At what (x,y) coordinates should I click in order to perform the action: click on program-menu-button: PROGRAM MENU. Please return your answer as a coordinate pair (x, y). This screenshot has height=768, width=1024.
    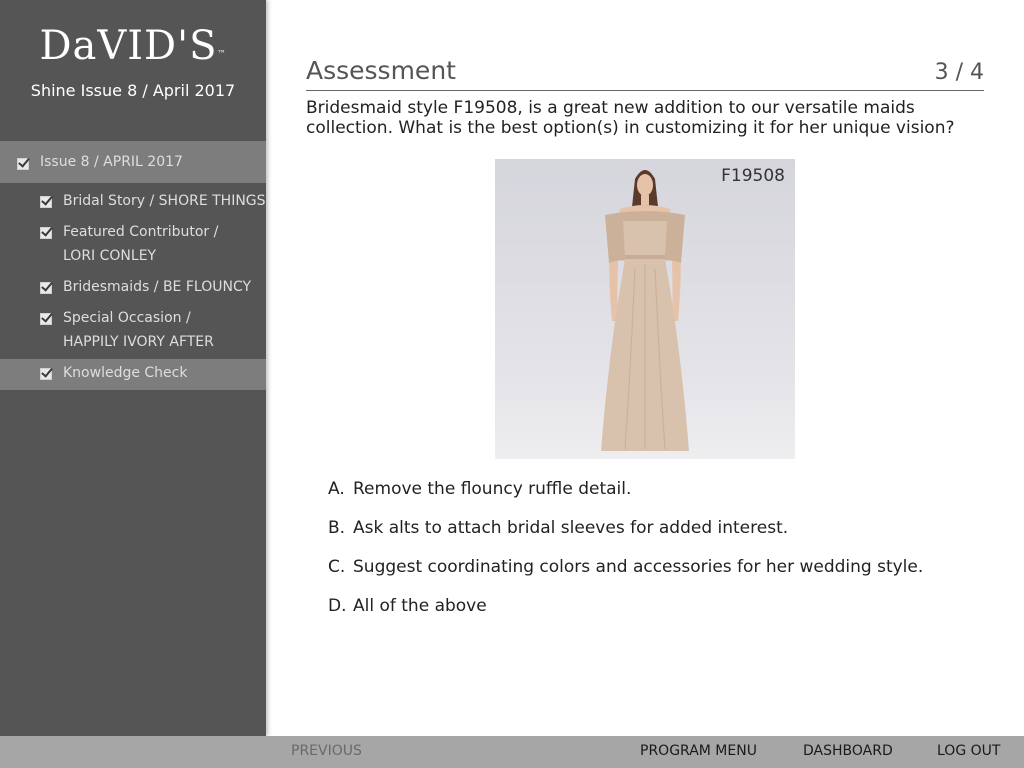
    Looking at the image, I should click on (698, 751).